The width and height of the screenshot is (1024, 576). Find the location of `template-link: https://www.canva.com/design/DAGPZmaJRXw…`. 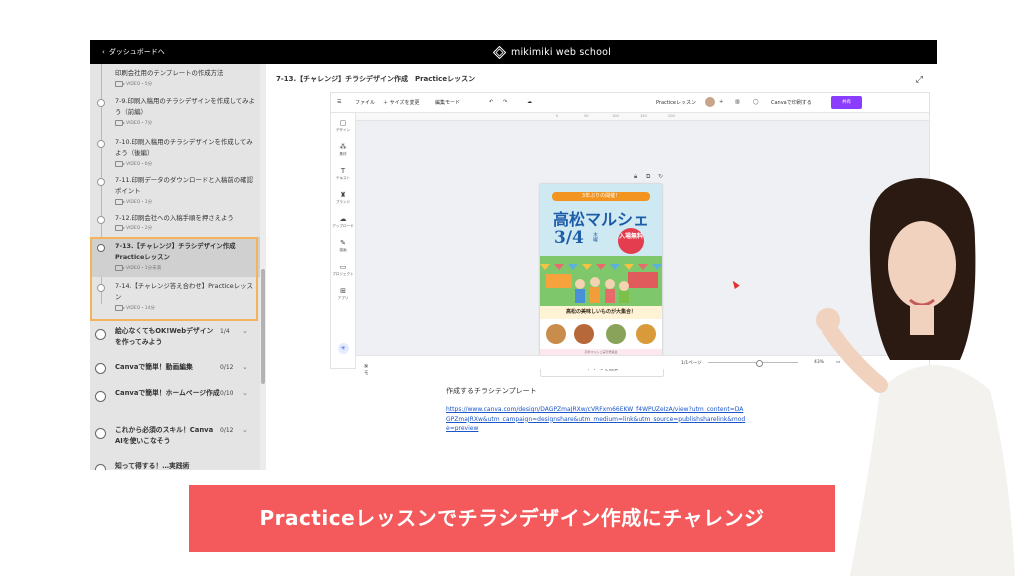

template-link: https://www.canva.com/design/DAGPZmaJRXw… is located at coordinates (596, 419).